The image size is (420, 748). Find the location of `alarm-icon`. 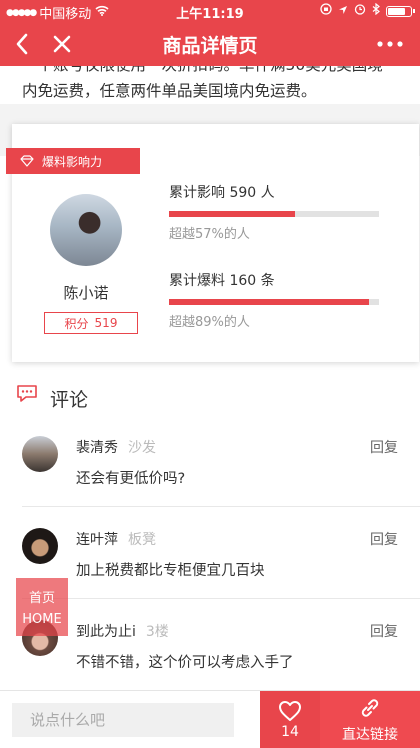

alarm-icon is located at coordinates (360, 11).